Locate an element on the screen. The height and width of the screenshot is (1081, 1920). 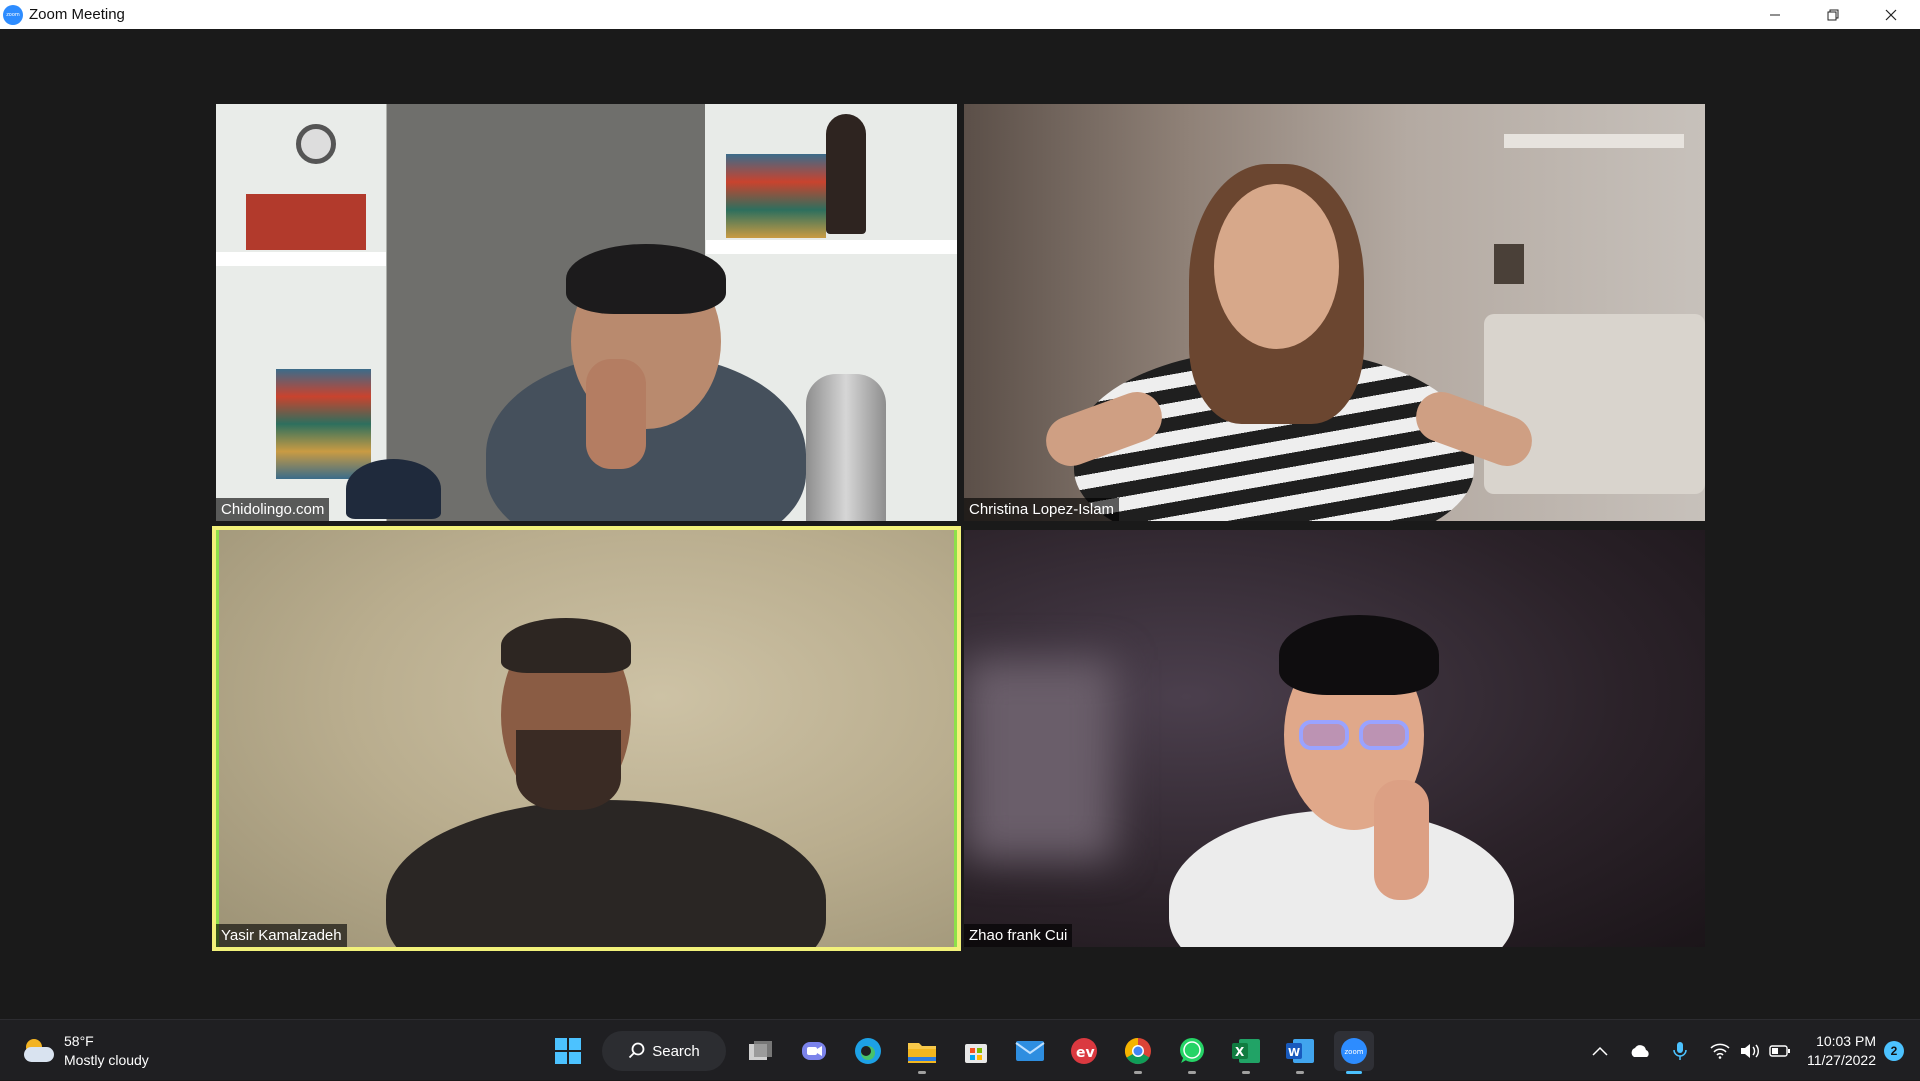
excel-button: X is located at coordinates (1246, 1052).